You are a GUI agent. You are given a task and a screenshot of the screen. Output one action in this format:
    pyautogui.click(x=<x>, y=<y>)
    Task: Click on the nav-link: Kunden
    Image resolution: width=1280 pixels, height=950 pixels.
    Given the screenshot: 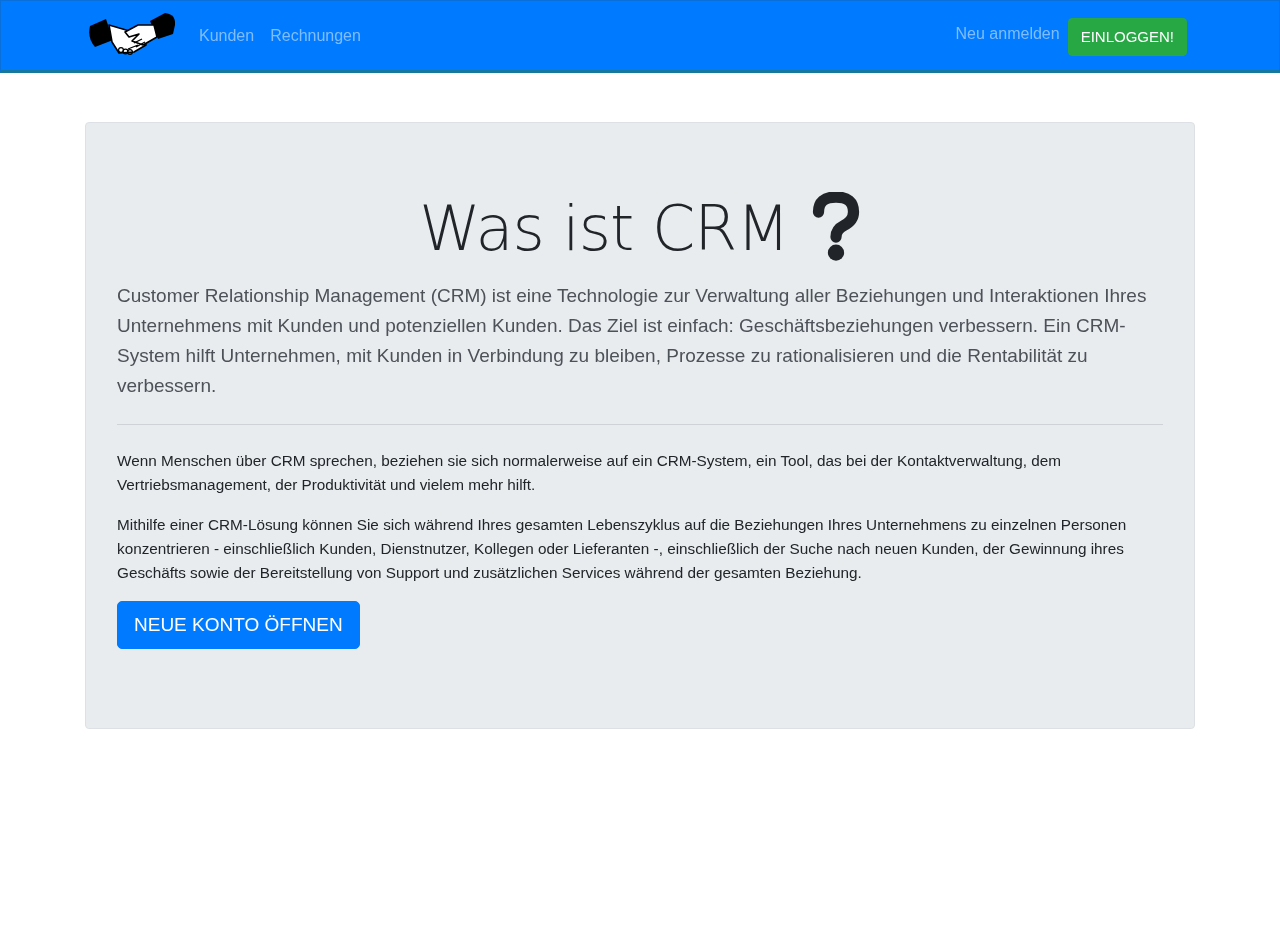 What is the action you would take?
    pyautogui.click(x=227, y=35)
    